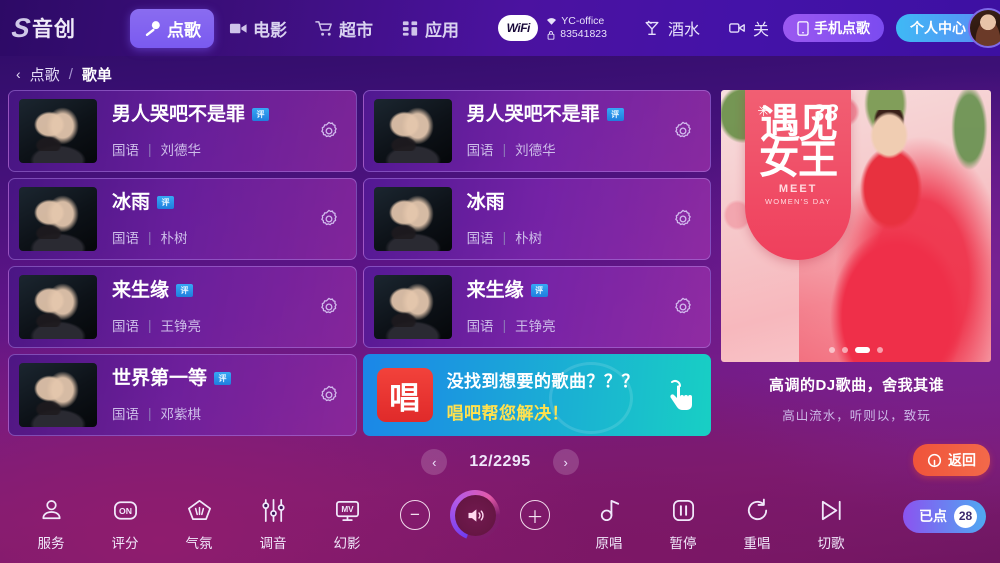 This screenshot has height=563, width=1000. I want to click on toolbar-original-vocal: 原唱, so click(609, 524).